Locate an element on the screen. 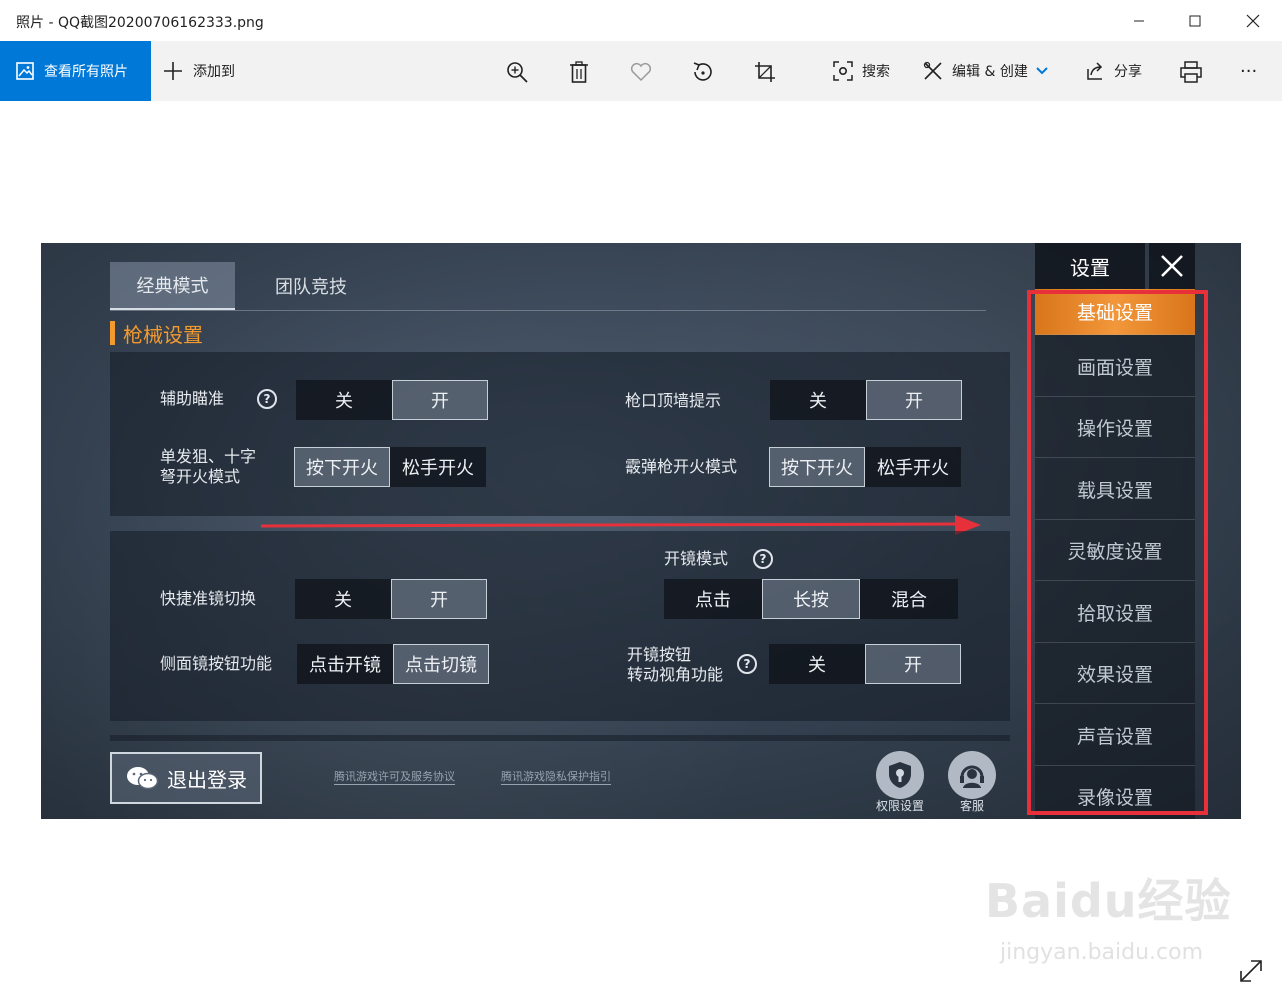 The image size is (1282, 1002). expand-icon is located at coordinates (1251, 971).